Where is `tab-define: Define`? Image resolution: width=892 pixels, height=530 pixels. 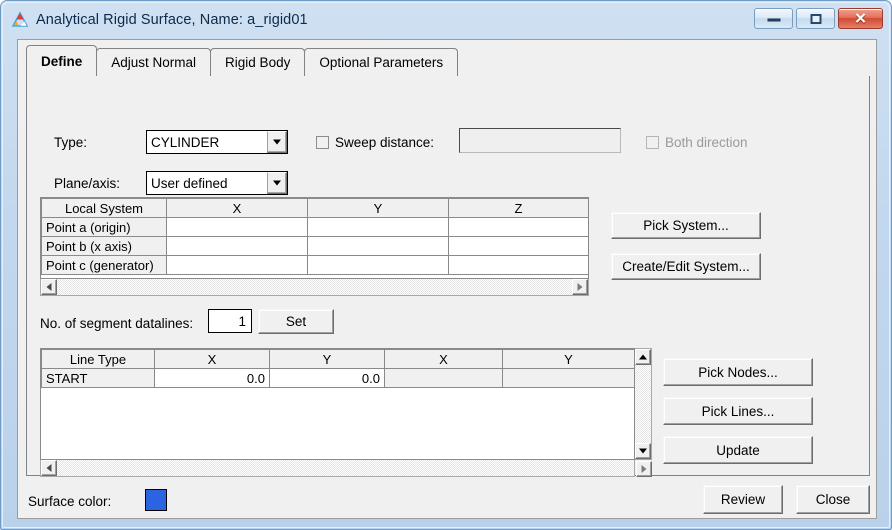 tab-define: Define is located at coordinates (62, 60).